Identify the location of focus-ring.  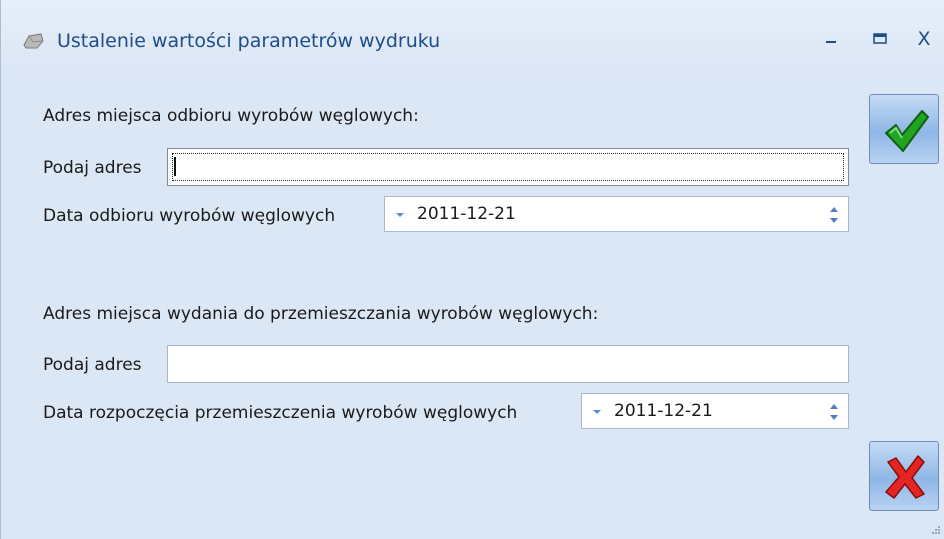
(508, 167).